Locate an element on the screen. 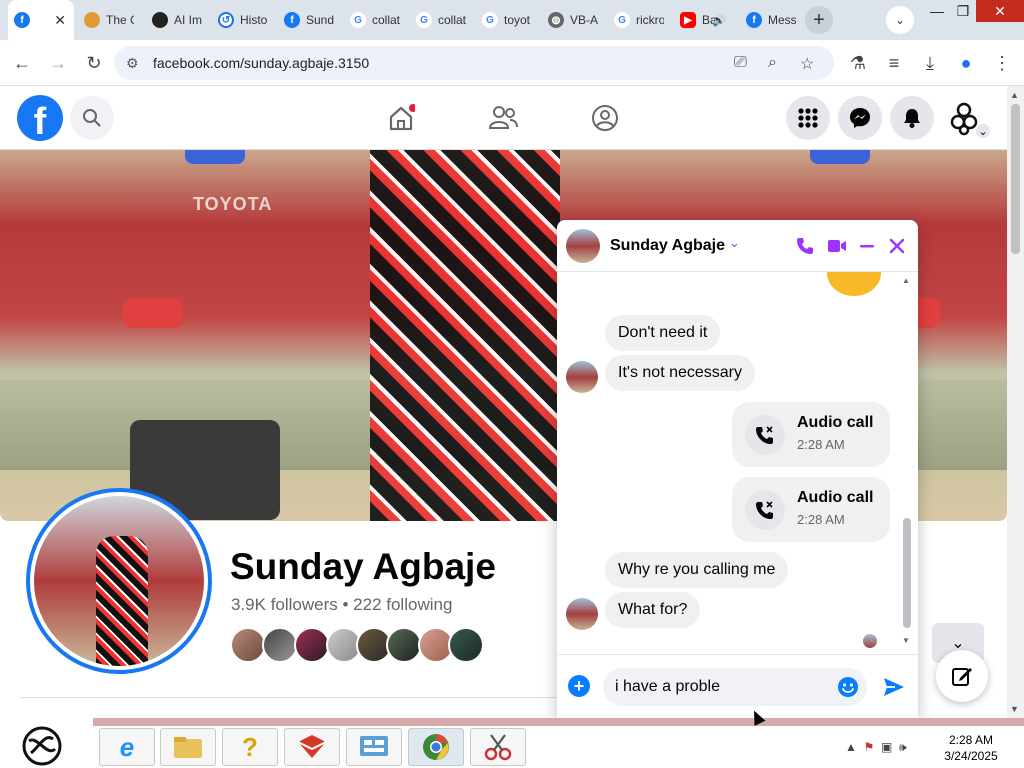 Image resolution: width=1024 pixels, height=768 pixels. forward-button: → is located at coordinates (58, 63).